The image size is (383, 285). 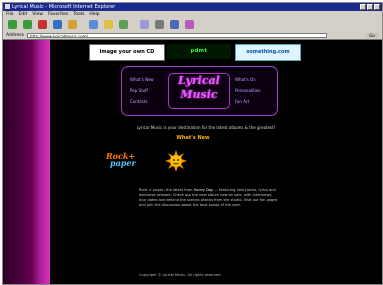 What do you see at coordinates (199, 80) in the screenshot?
I see `logo-line-1: Lyrical` at bounding box center [199, 80].